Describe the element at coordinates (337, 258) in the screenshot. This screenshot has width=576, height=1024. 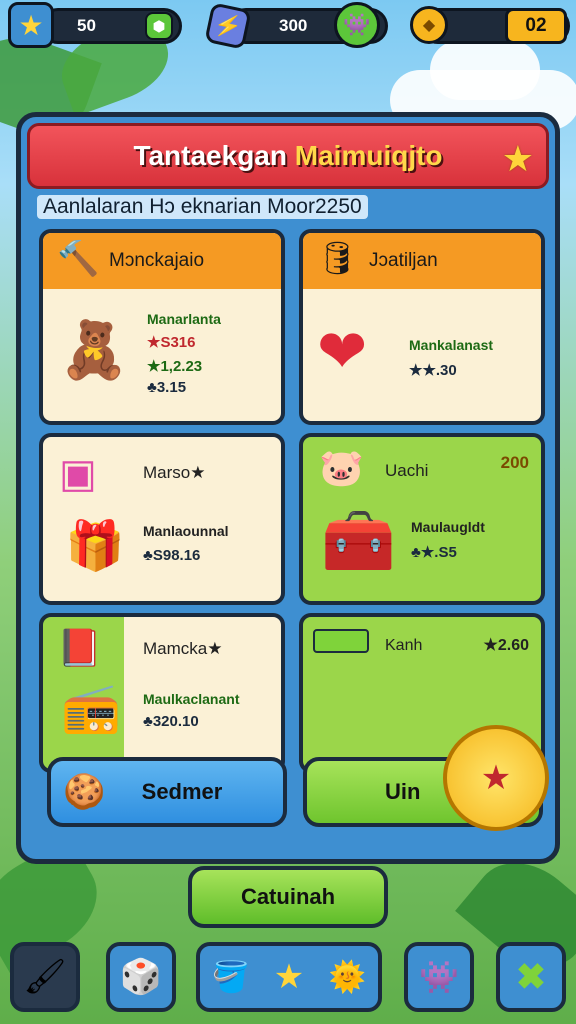
I see `barrel-icon: 🛢` at that location.